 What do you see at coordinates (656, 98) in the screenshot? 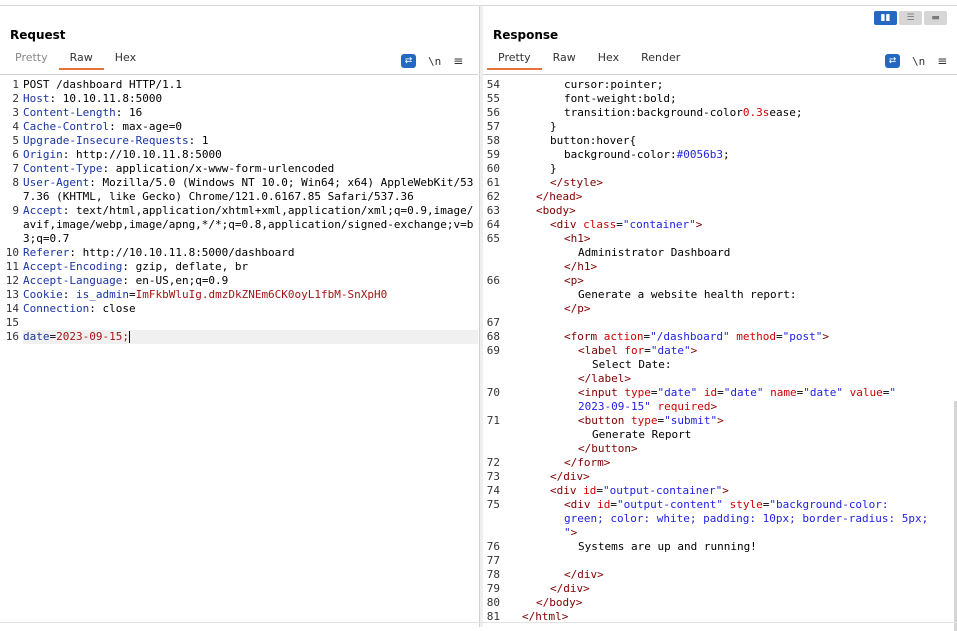
I see `code-token: :bold;` at bounding box center [656, 98].